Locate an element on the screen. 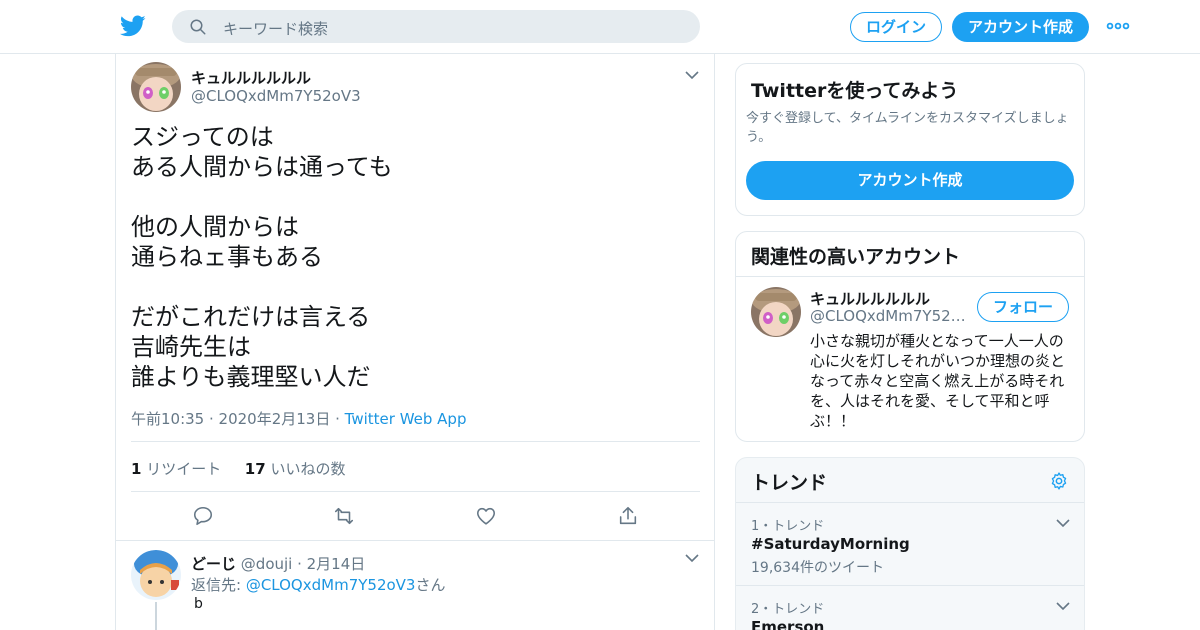  thread-connector-line is located at coordinates (156, 616).